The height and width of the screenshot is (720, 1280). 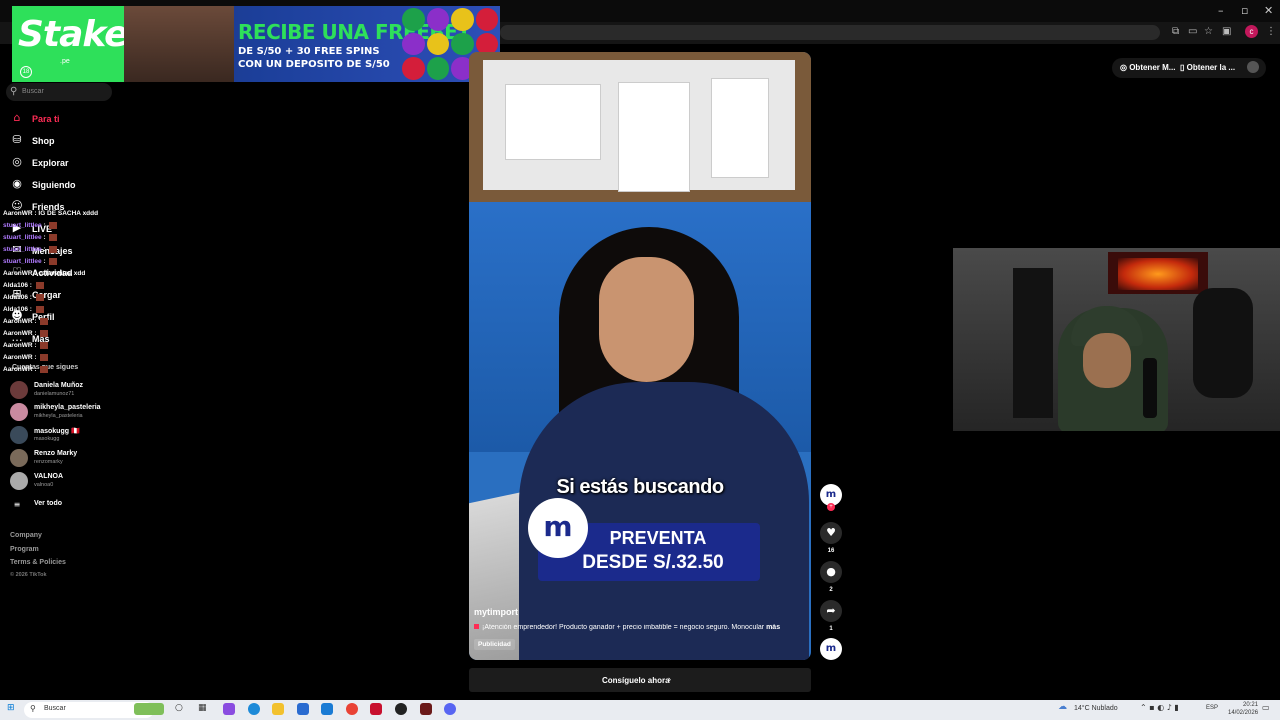 I want to click on obs-icon, so click(x=401, y=709).